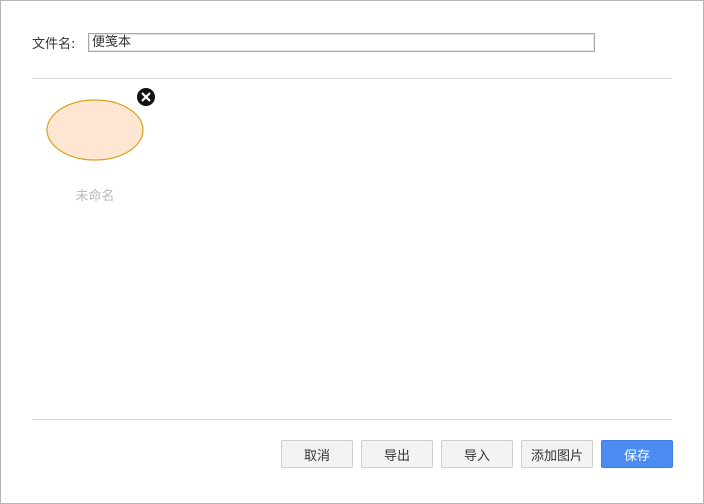  What do you see at coordinates (95, 194) in the screenshot?
I see `shape-name-label: 未命名` at bounding box center [95, 194].